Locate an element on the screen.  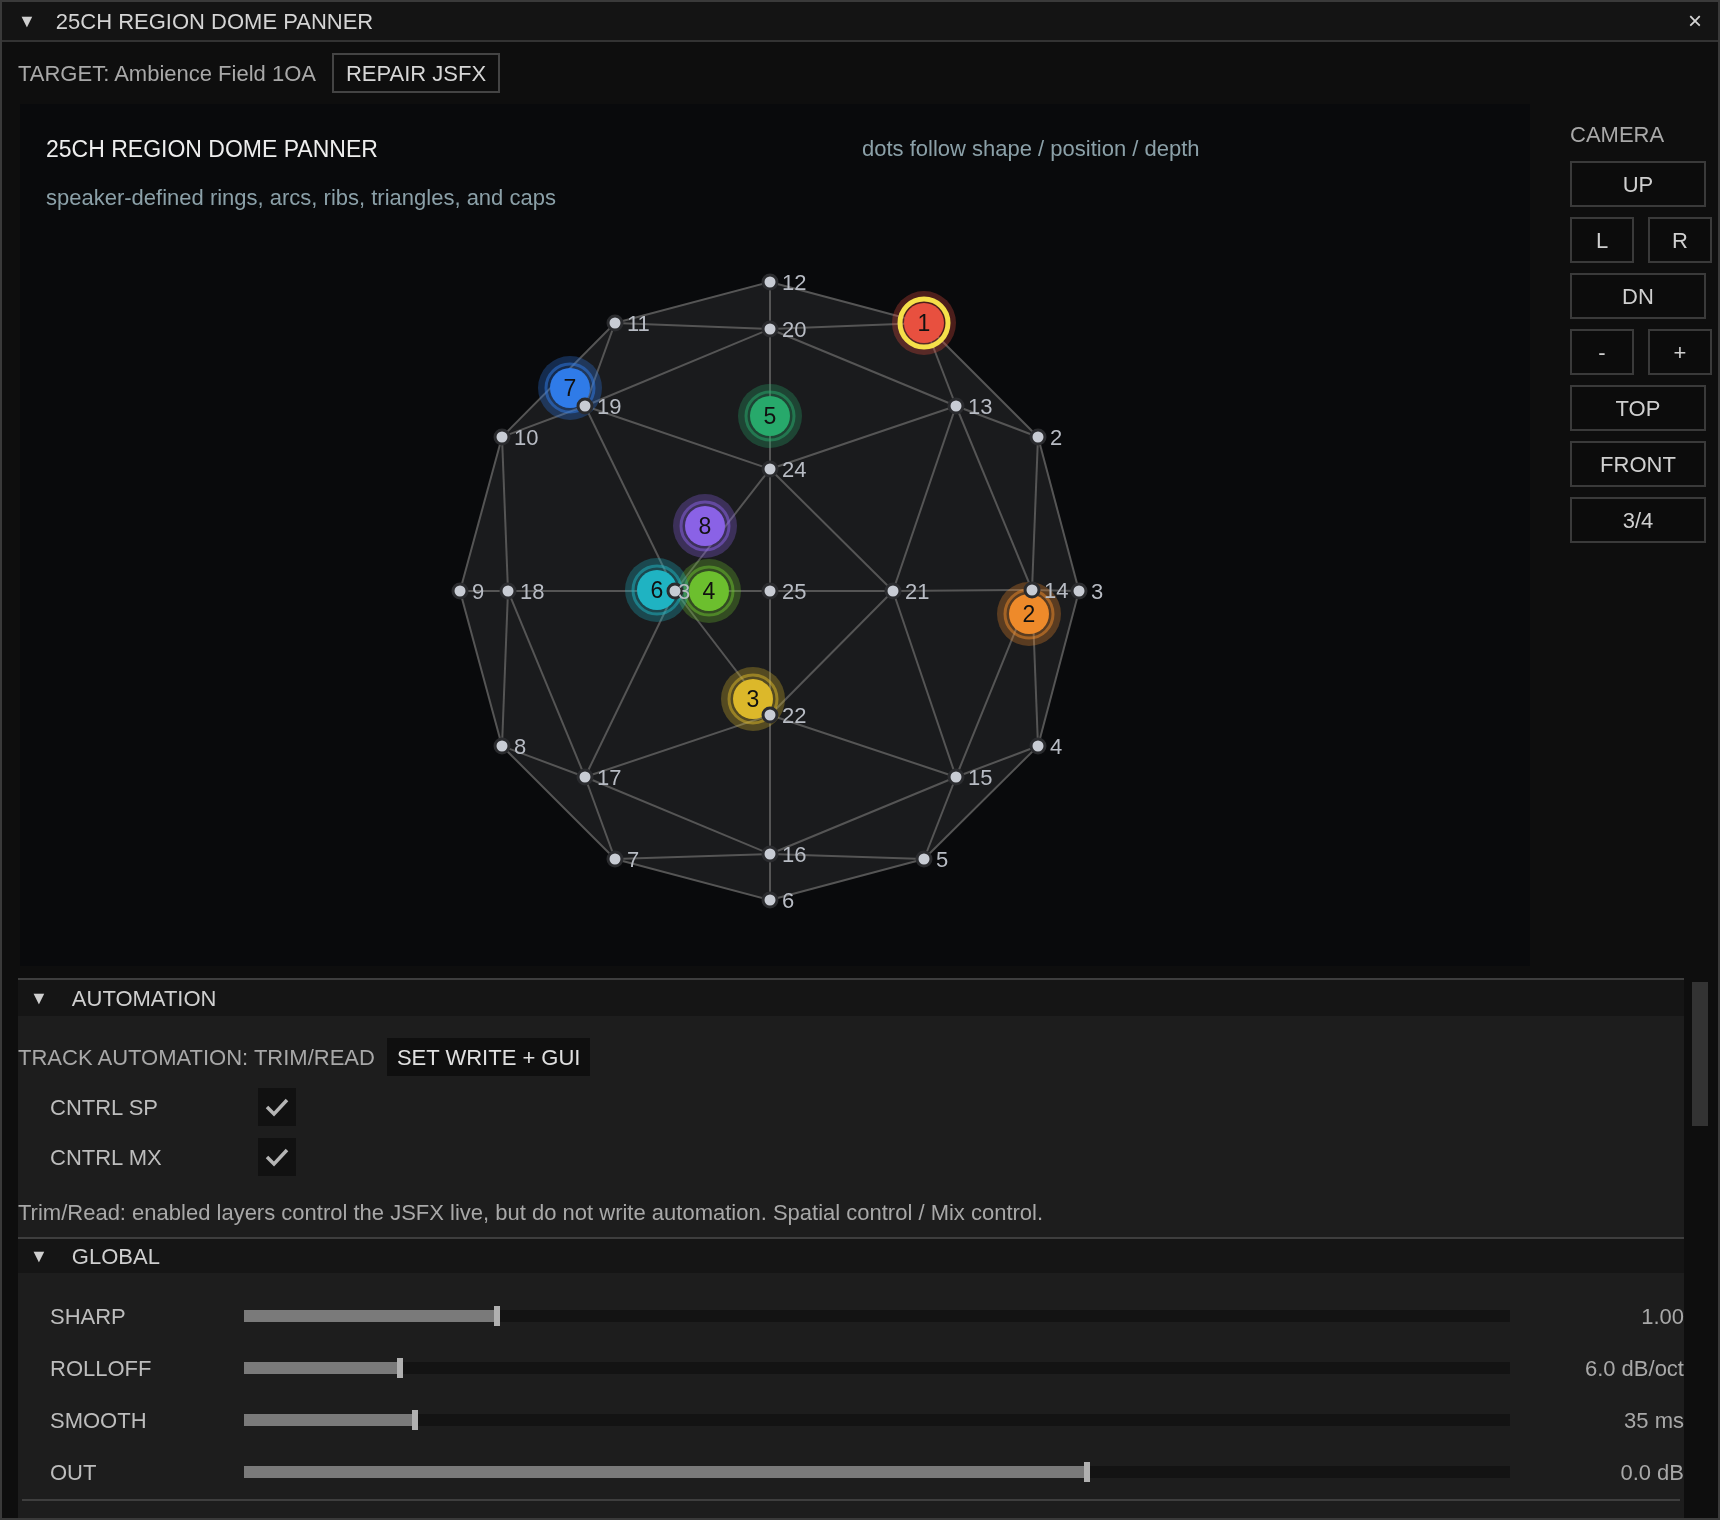
camera-button: L is located at coordinates (1602, 240).